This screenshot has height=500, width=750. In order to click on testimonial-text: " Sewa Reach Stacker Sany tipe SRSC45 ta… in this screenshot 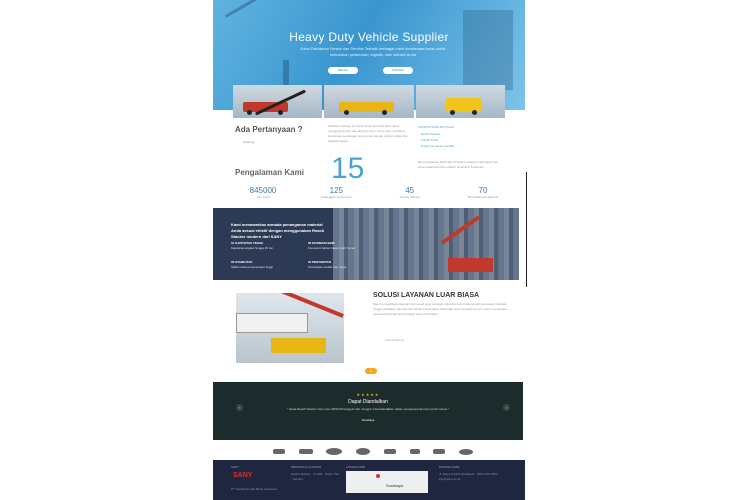, I will do `click(368, 409)`.